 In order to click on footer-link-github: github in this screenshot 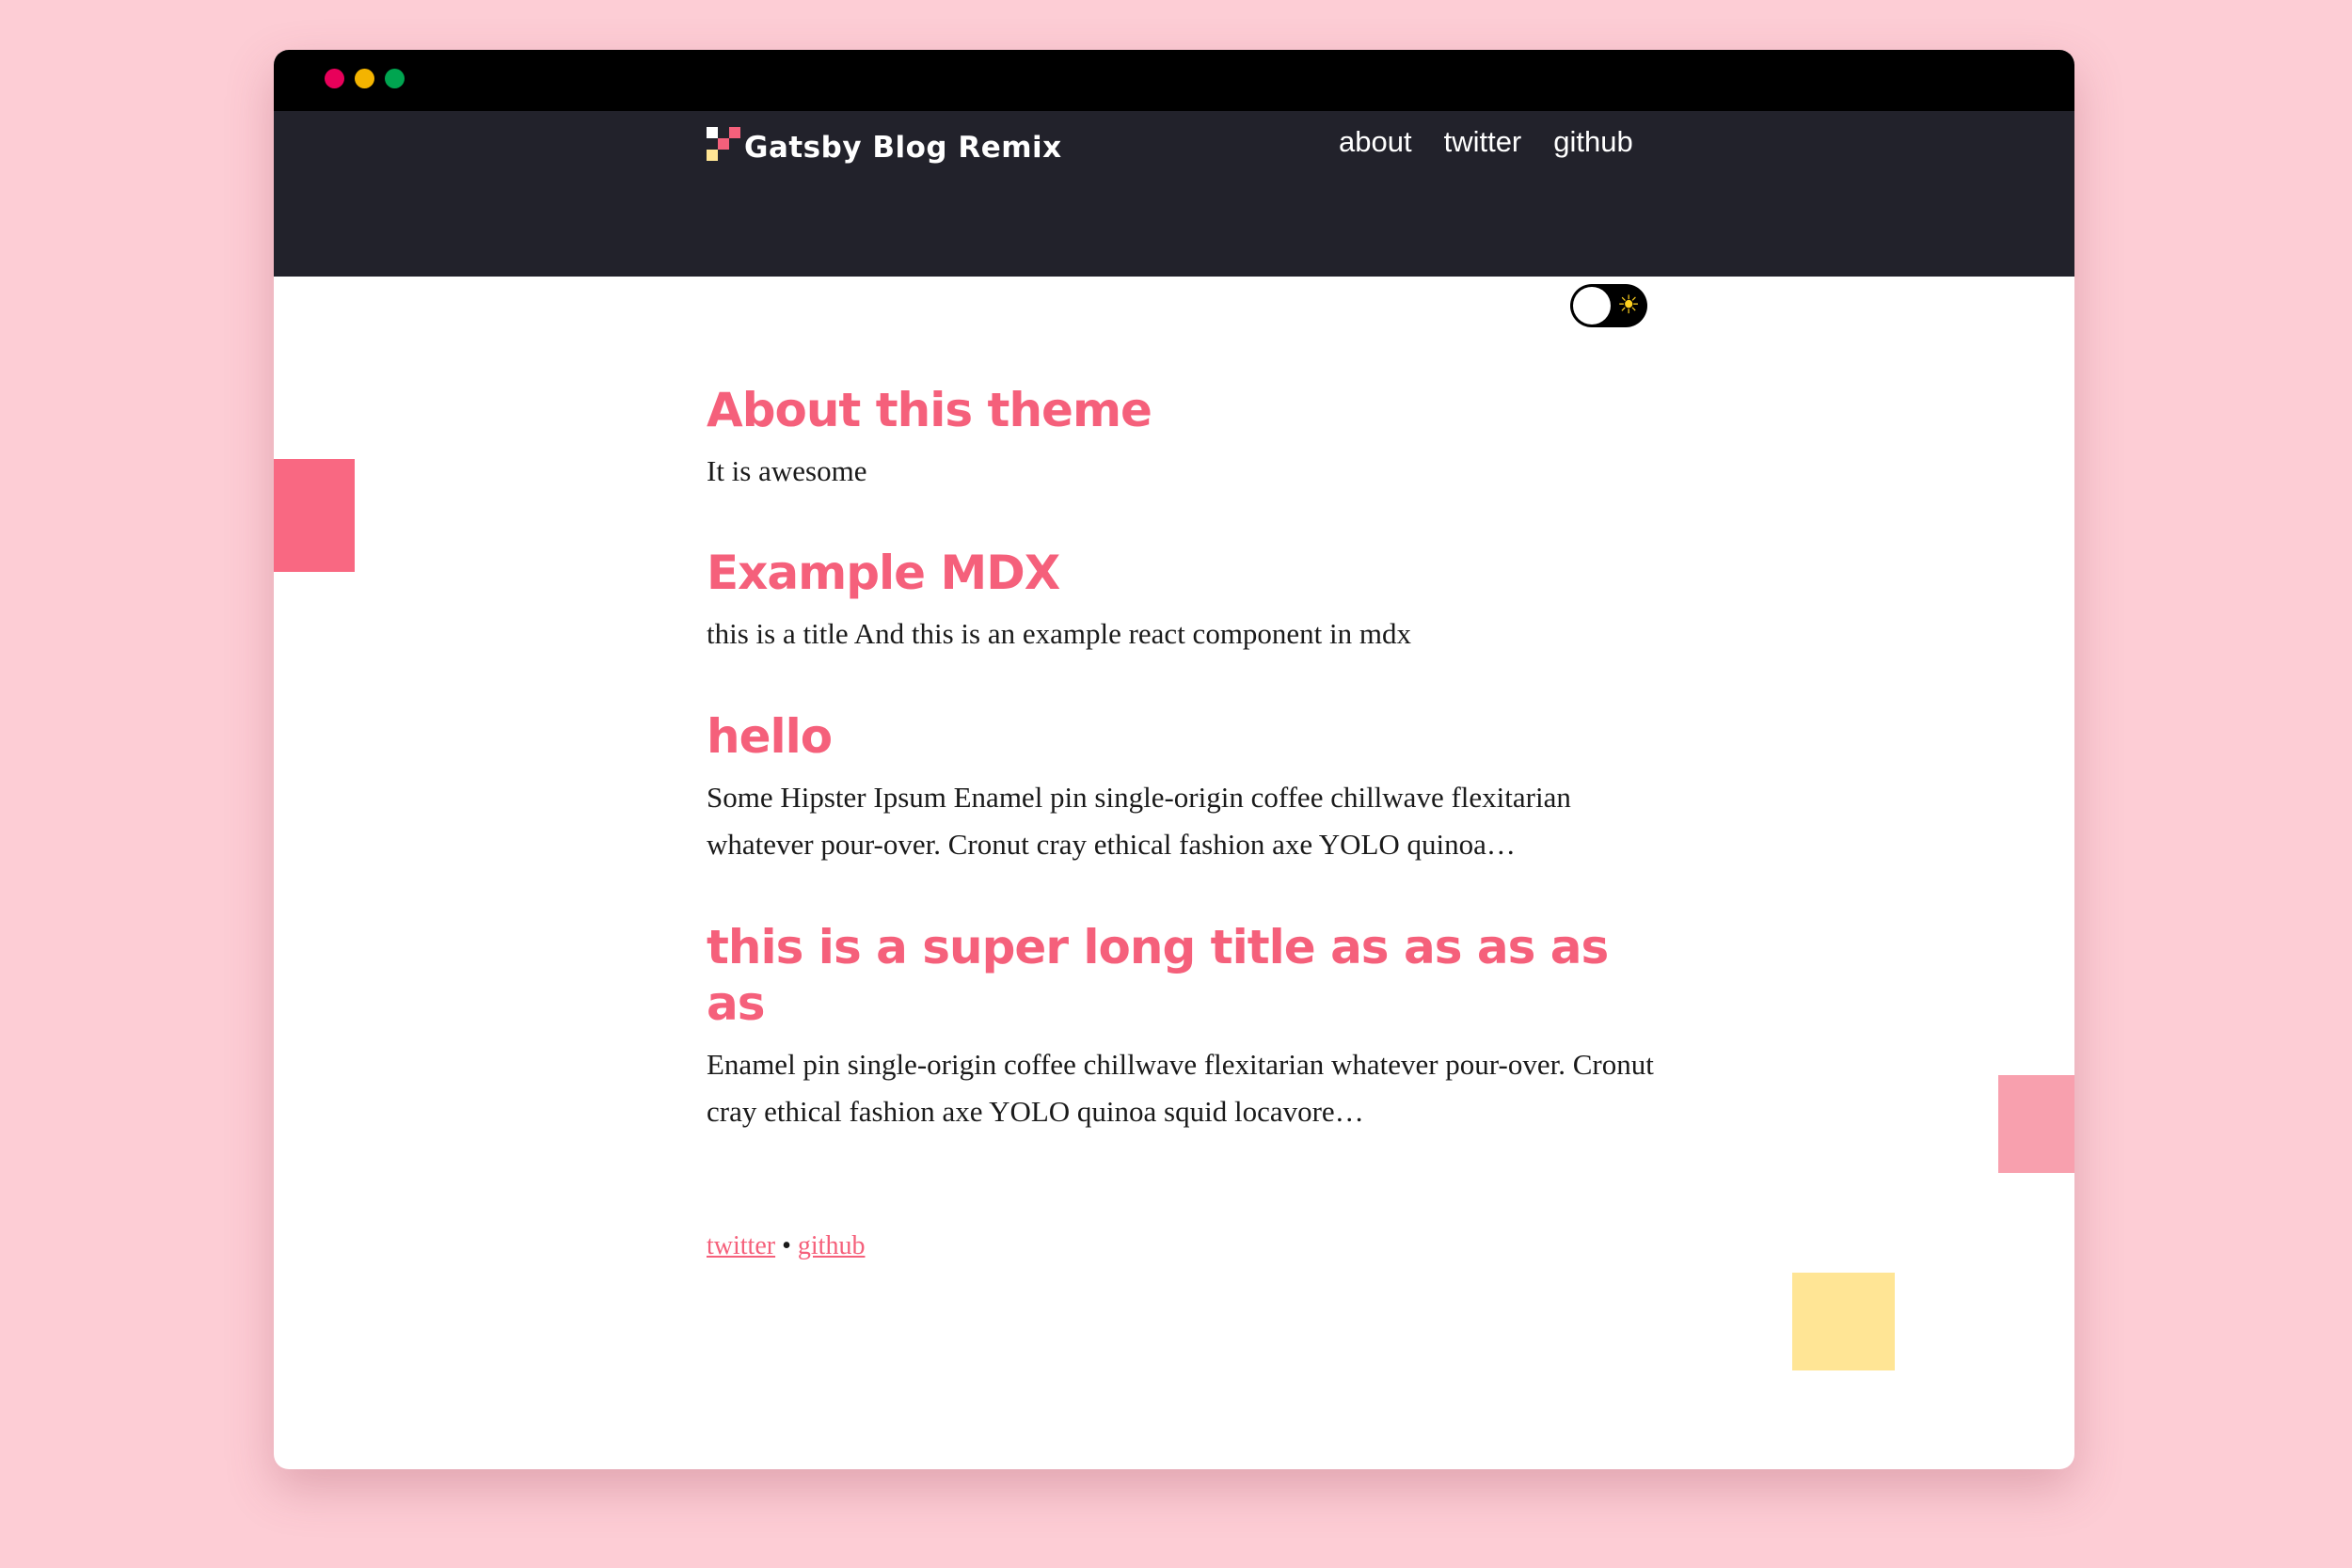, I will do `click(832, 1246)`.